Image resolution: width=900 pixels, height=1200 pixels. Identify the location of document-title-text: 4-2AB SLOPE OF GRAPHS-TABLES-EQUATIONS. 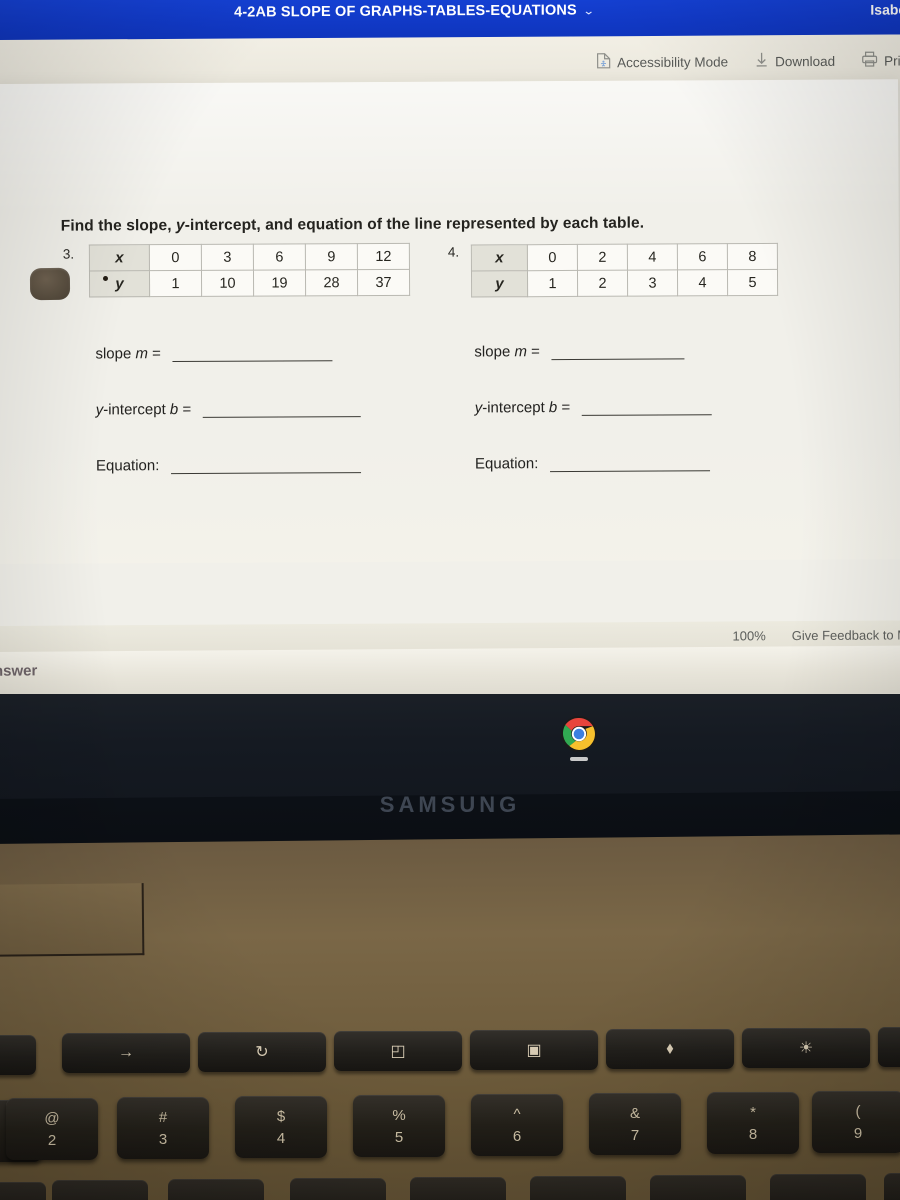
(405, 11).